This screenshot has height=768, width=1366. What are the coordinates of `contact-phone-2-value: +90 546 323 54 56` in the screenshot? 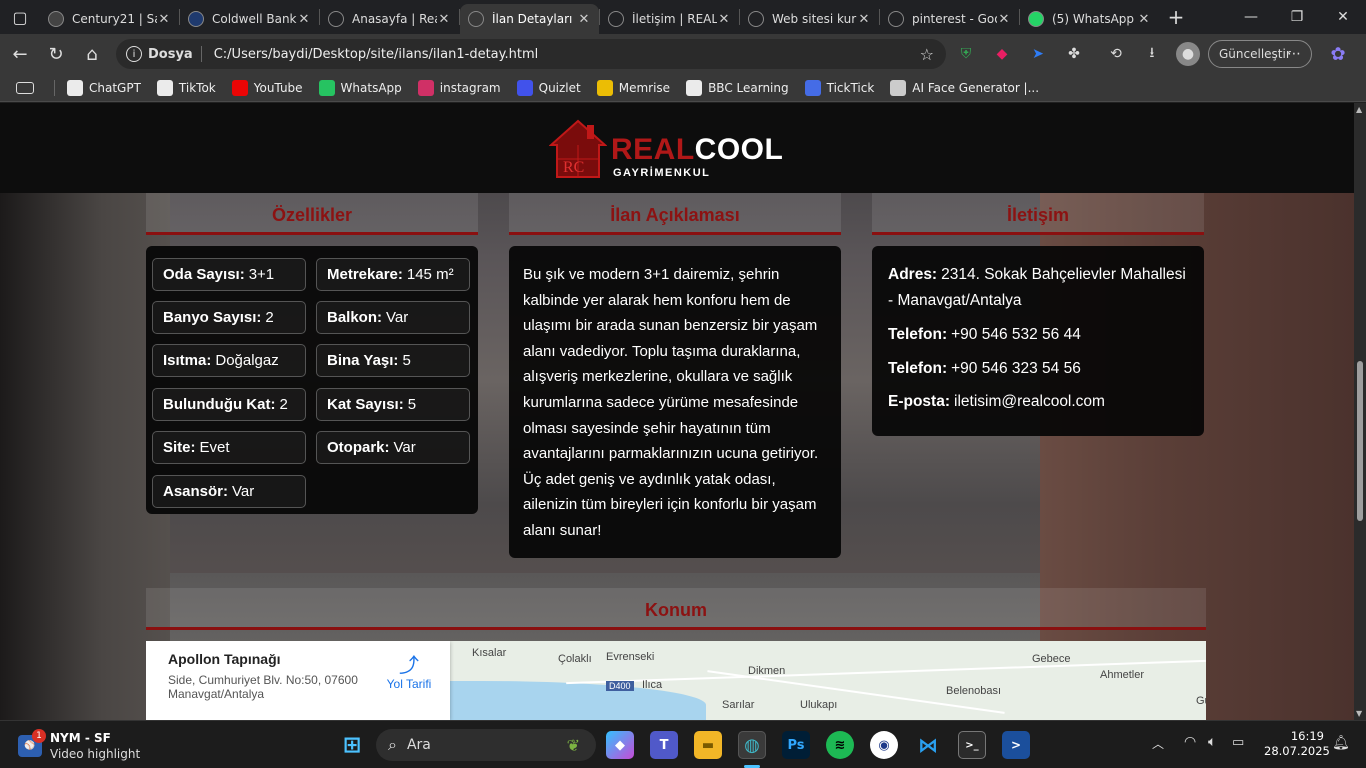 It's located at (1016, 368).